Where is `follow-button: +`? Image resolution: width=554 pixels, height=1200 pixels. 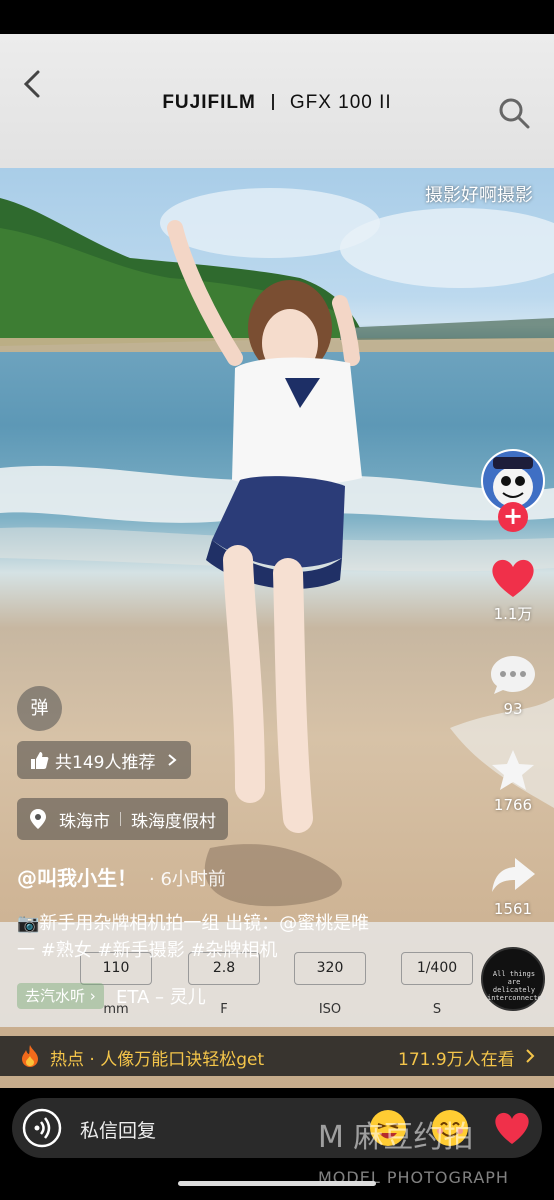
follow-button: + is located at coordinates (513, 517).